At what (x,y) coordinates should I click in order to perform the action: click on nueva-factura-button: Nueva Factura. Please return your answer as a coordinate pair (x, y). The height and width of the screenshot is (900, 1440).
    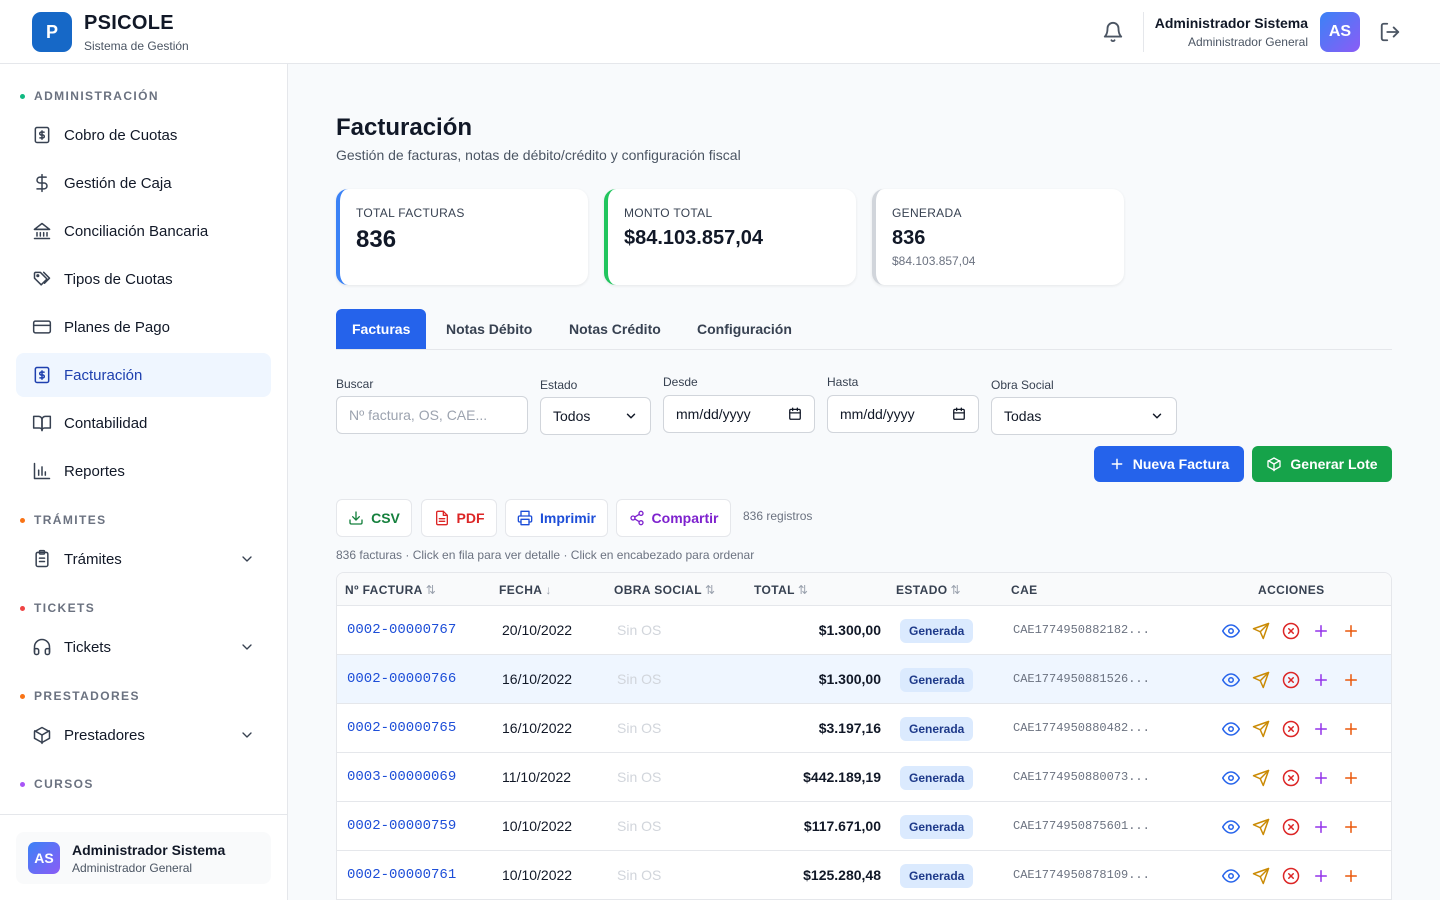
    Looking at the image, I should click on (1169, 464).